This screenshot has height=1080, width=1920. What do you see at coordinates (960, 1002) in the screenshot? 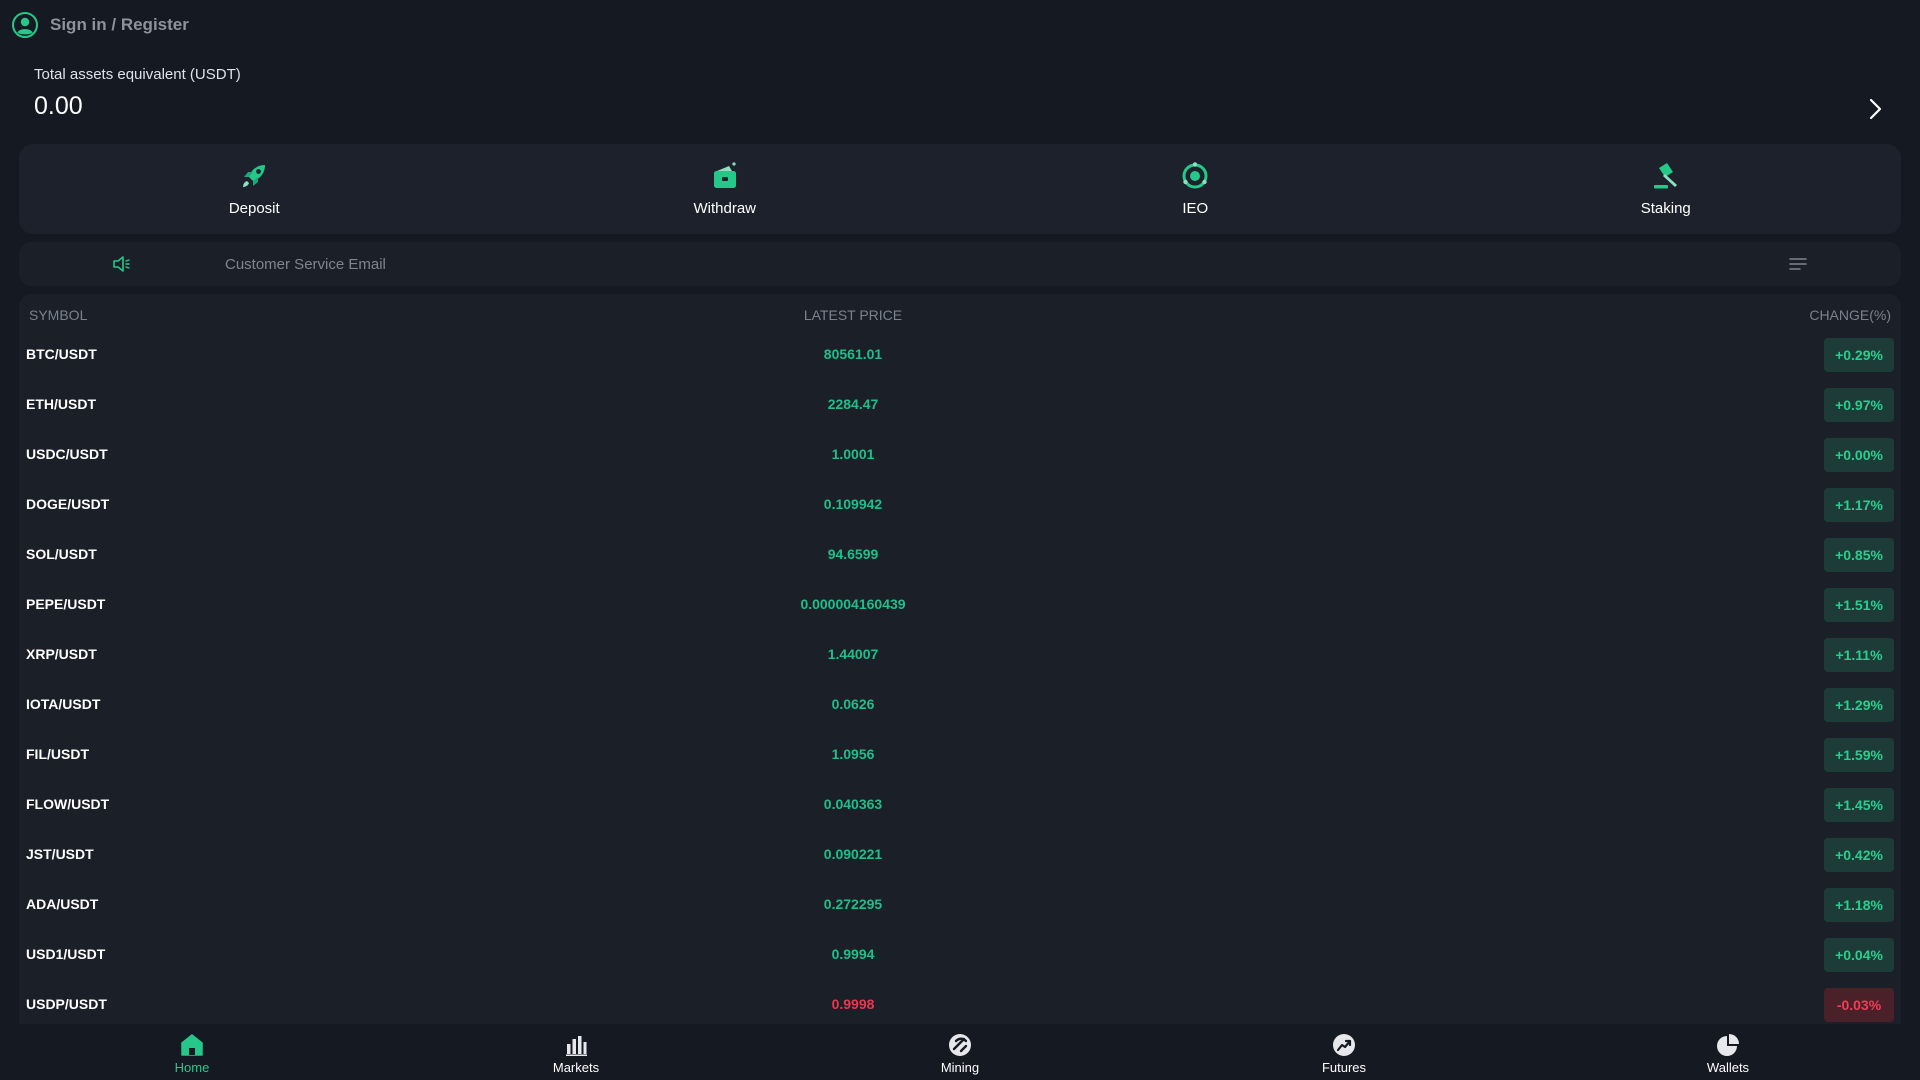
I see `market-row: USDP/USDT 0.9998 -0.03%` at bounding box center [960, 1002].